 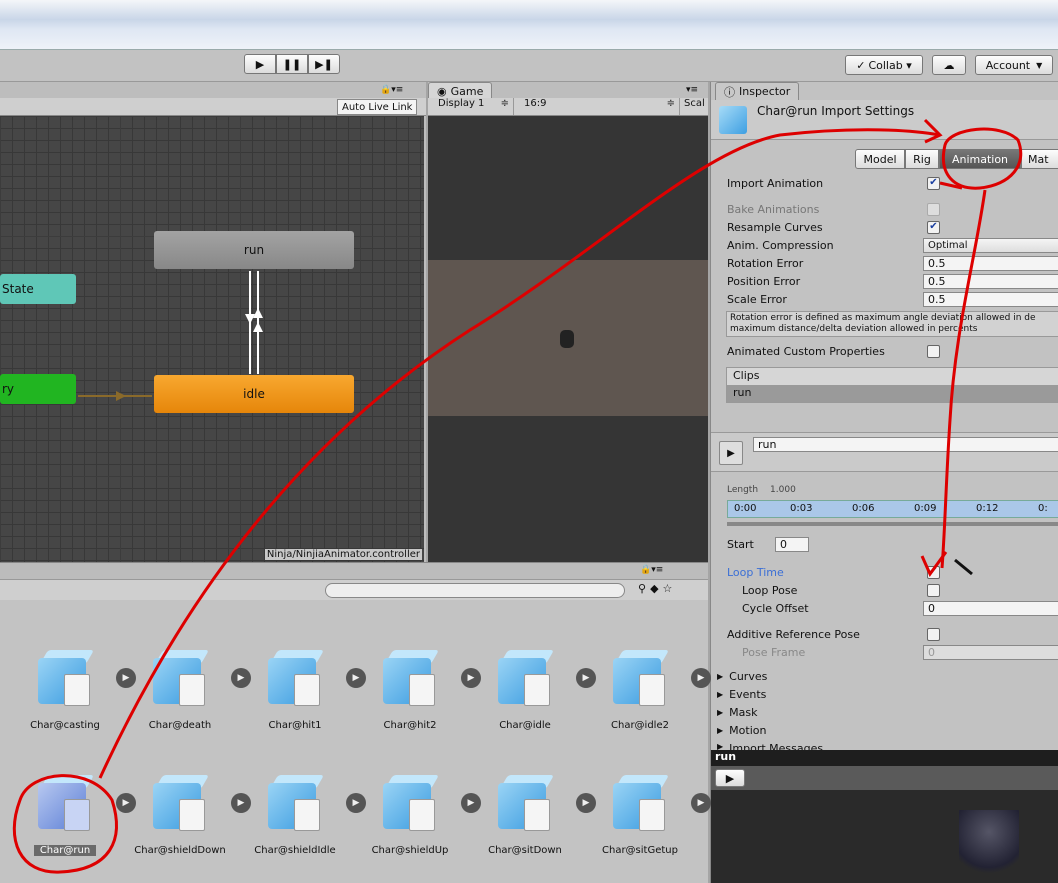 What do you see at coordinates (568, 489) in the screenshot?
I see `game-view-bottom` at bounding box center [568, 489].